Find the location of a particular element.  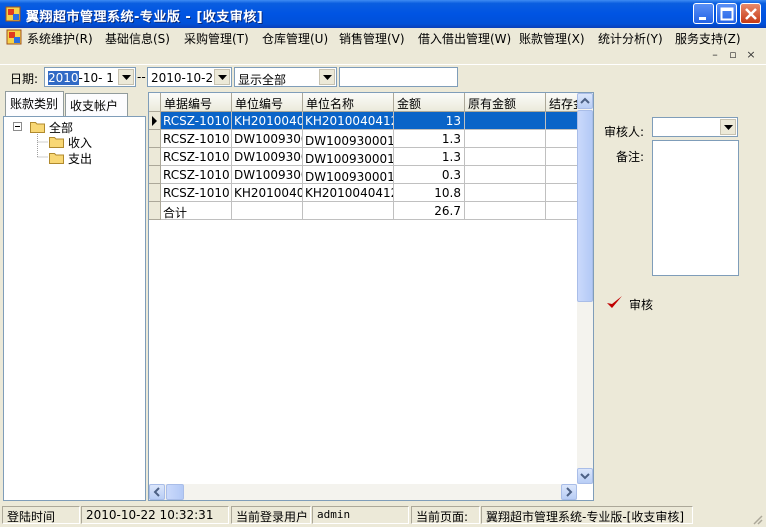

child-minimize-icon: – is located at coordinates (715, 55).